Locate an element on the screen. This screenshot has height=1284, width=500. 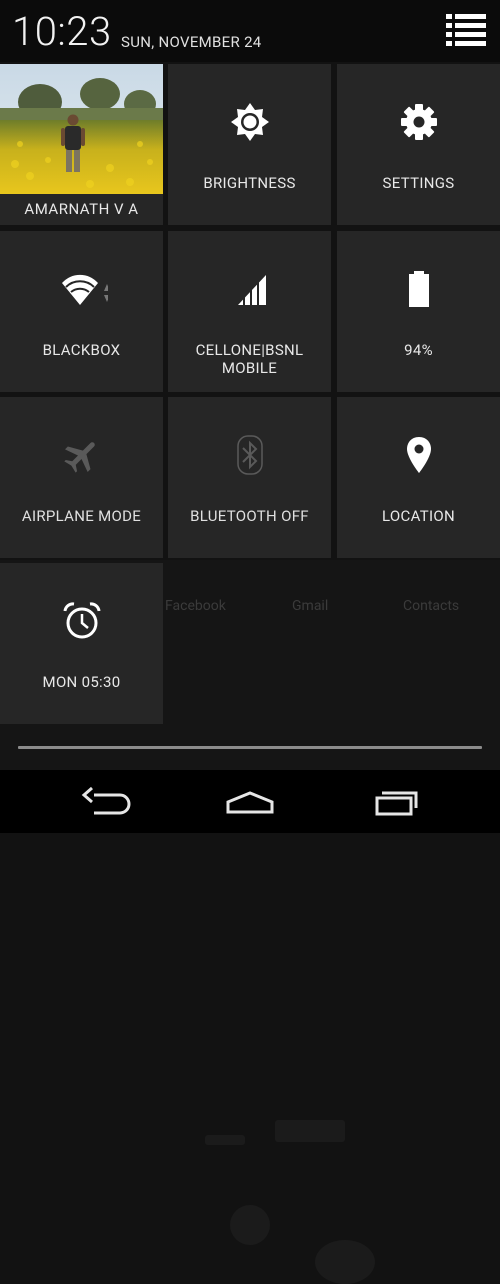
user-name: AMARNATH V A is located at coordinates (81, 209).